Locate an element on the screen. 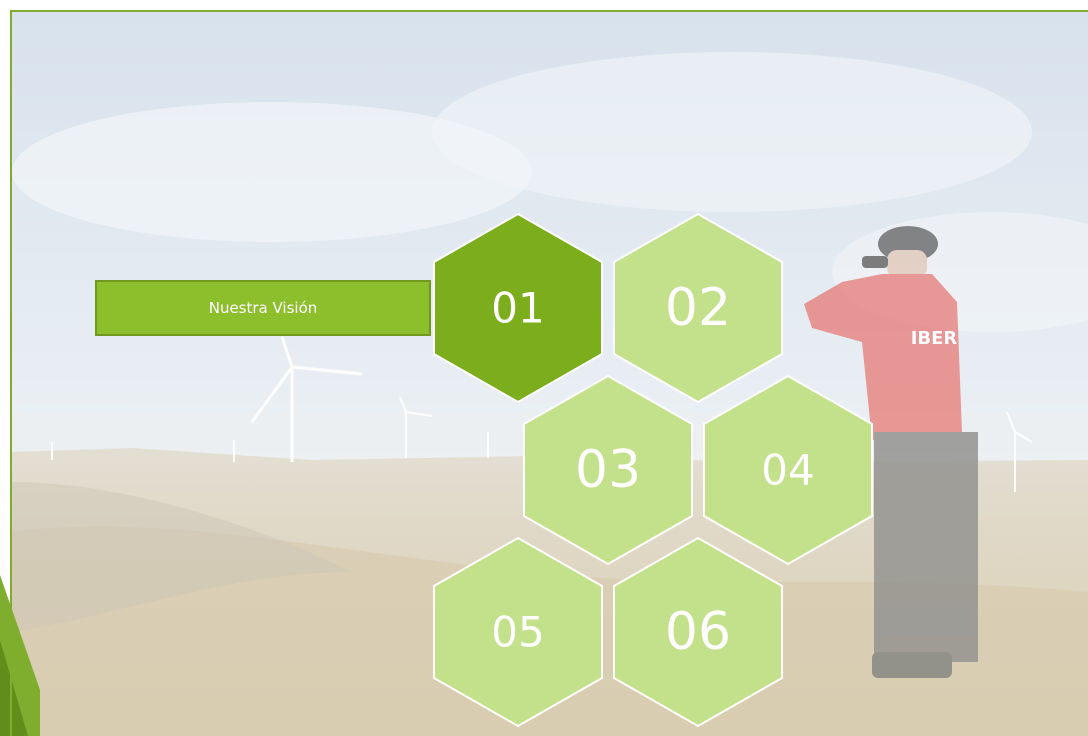 Image resolution: width=1088 pixels, height=736 pixels. hexagon-06: 06 is located at coordinates (698, 632).